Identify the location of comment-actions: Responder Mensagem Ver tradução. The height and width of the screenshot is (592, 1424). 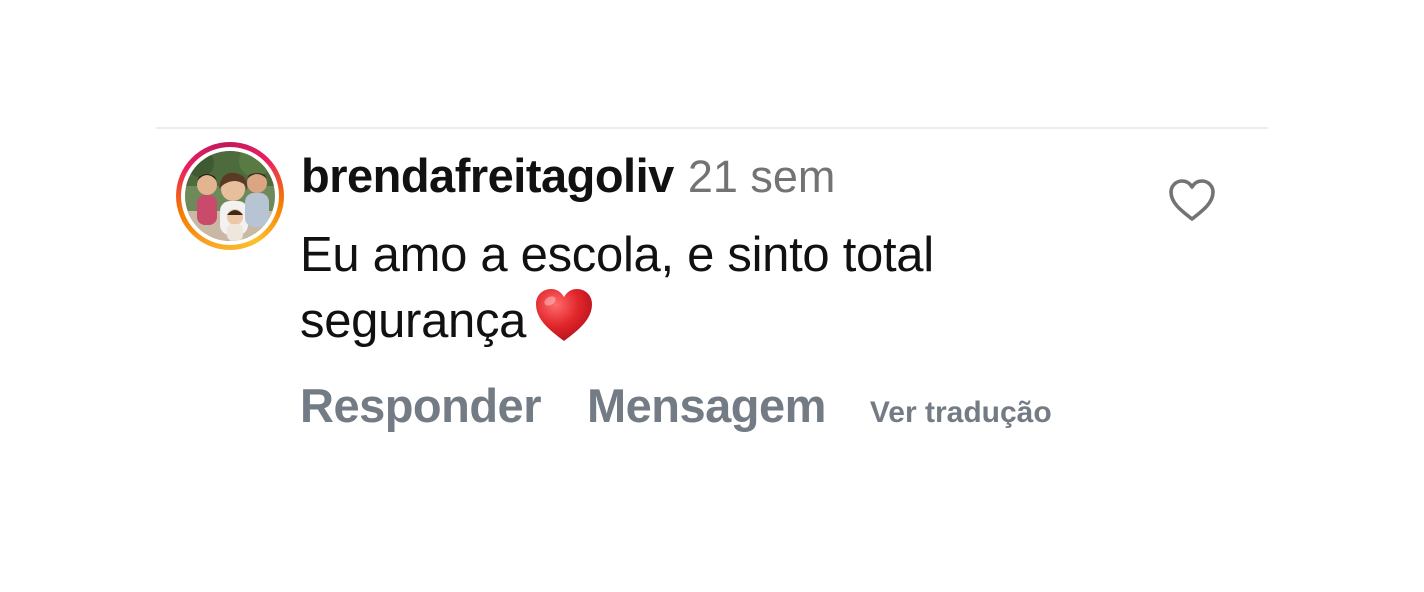
(676, 408).